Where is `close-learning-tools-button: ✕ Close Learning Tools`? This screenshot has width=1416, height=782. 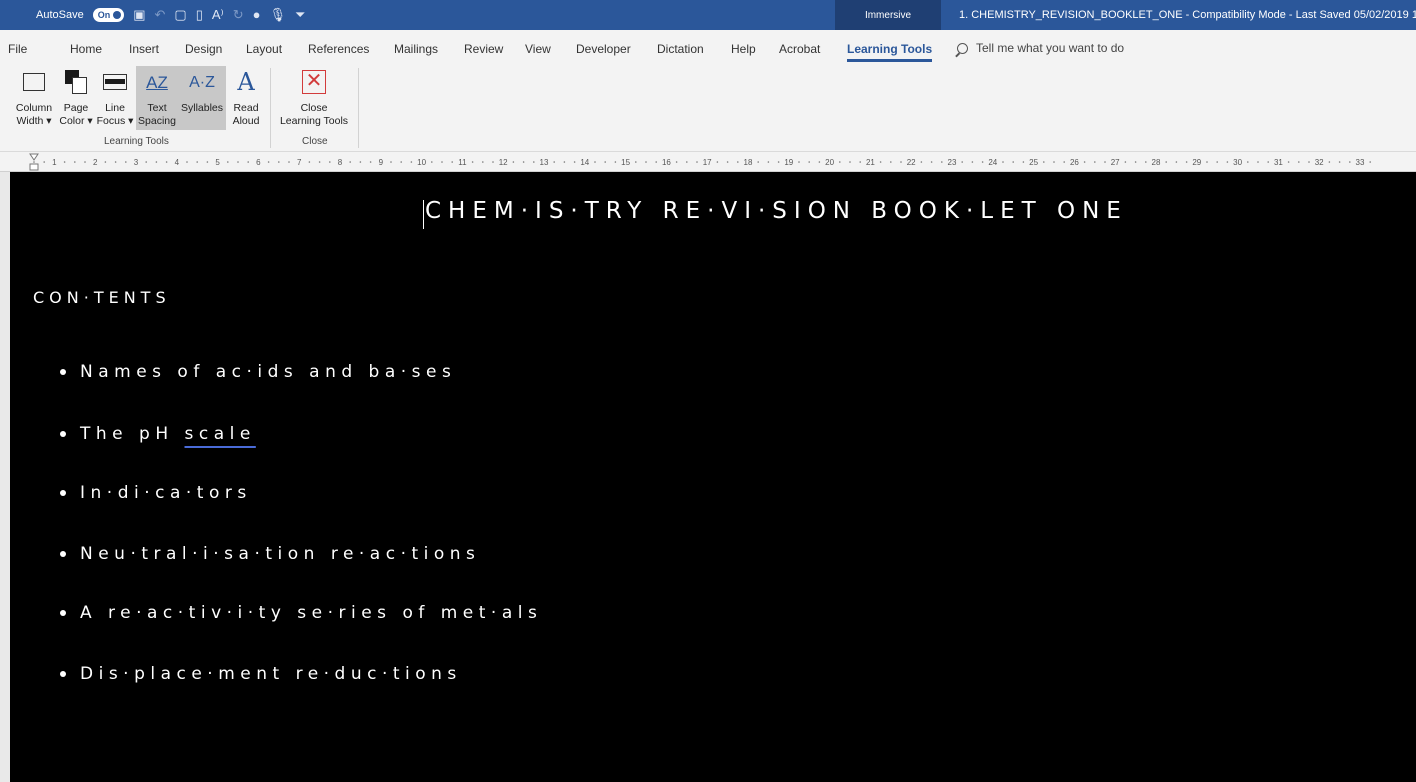 close-learning-tools-button: ✕ Close Learning Tools is located at coordinates (314, 97).